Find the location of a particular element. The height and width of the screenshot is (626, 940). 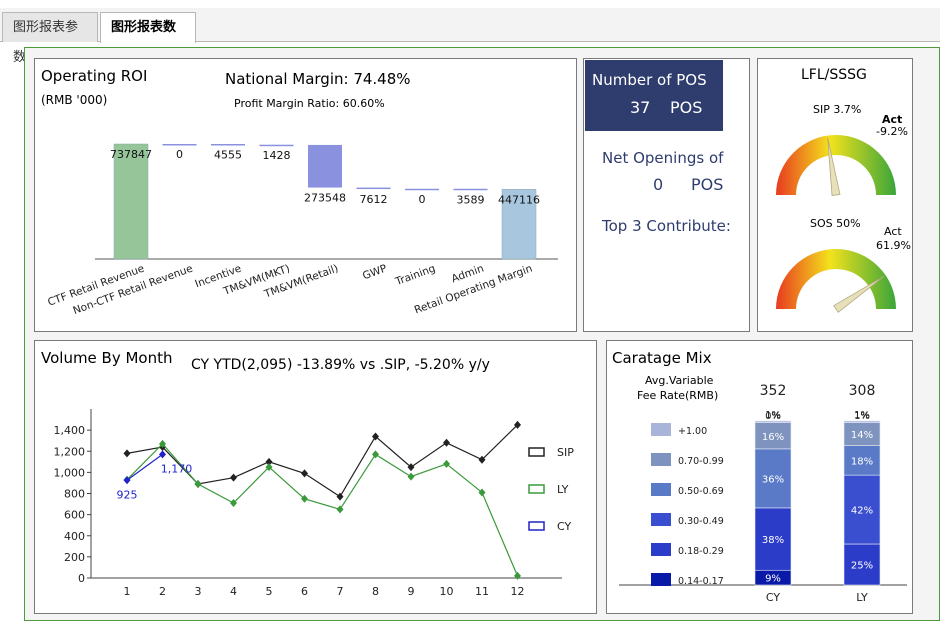

caratage-segment-label: 16% is located at coordinates (773, 437).